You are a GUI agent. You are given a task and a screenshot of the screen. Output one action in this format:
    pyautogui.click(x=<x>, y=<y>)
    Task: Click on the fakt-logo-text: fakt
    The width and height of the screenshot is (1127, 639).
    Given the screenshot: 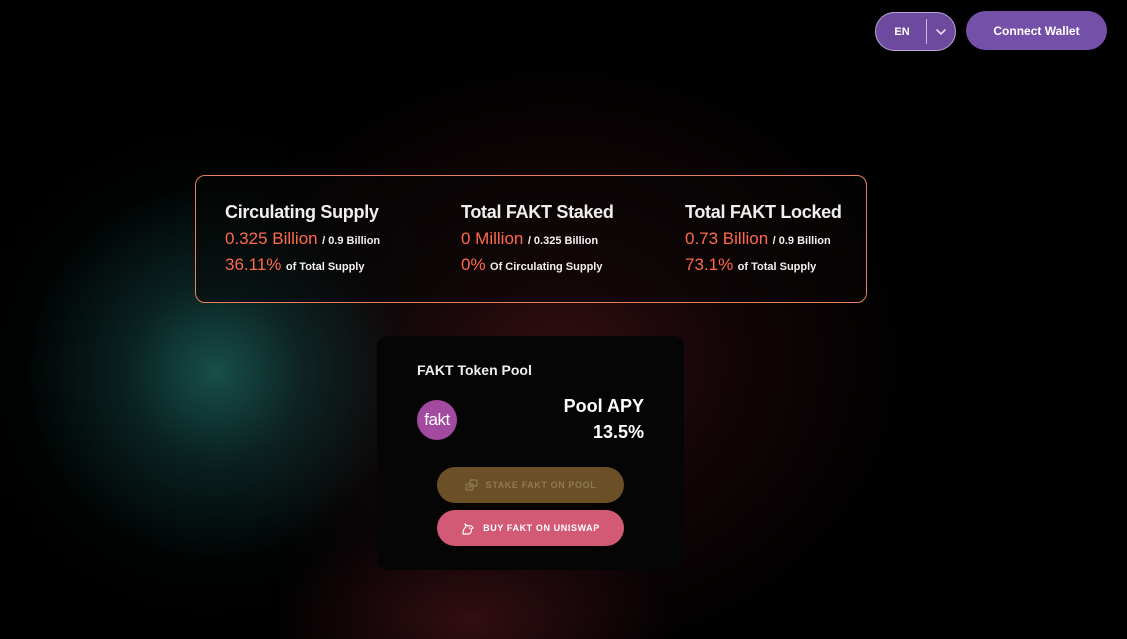 What is the action you would take?
    pyautogui.click(x=437, y=419)
    